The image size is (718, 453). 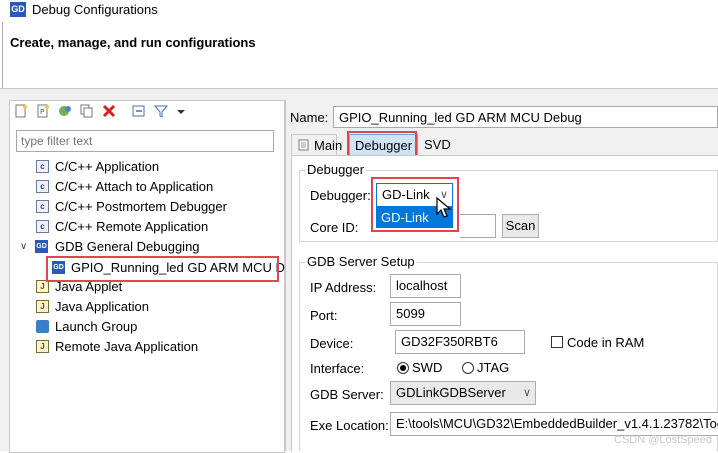 I want to click on port-label: Port:, so click(x=324, y=315).